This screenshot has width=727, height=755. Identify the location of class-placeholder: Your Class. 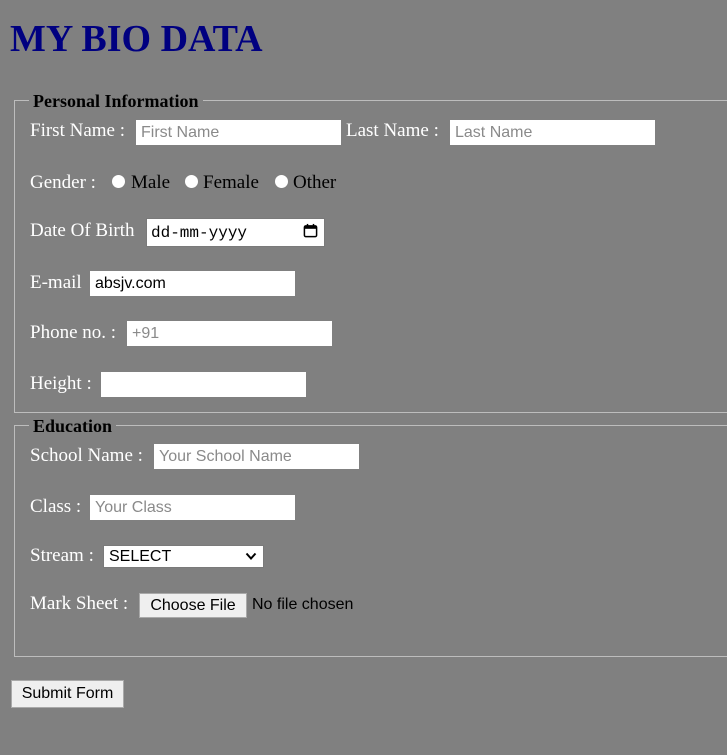
(133, 507).